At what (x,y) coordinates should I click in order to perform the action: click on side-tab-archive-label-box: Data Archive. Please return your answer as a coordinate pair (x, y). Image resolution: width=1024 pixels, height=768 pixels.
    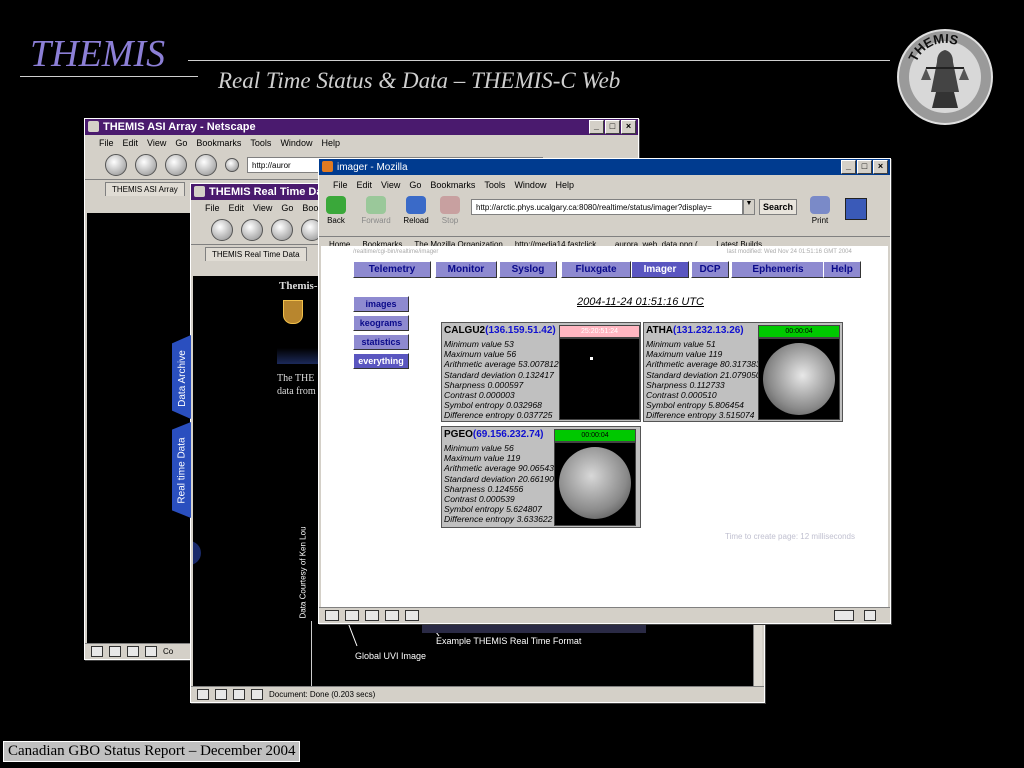
    Looking at the image, I should click on (182, 378).